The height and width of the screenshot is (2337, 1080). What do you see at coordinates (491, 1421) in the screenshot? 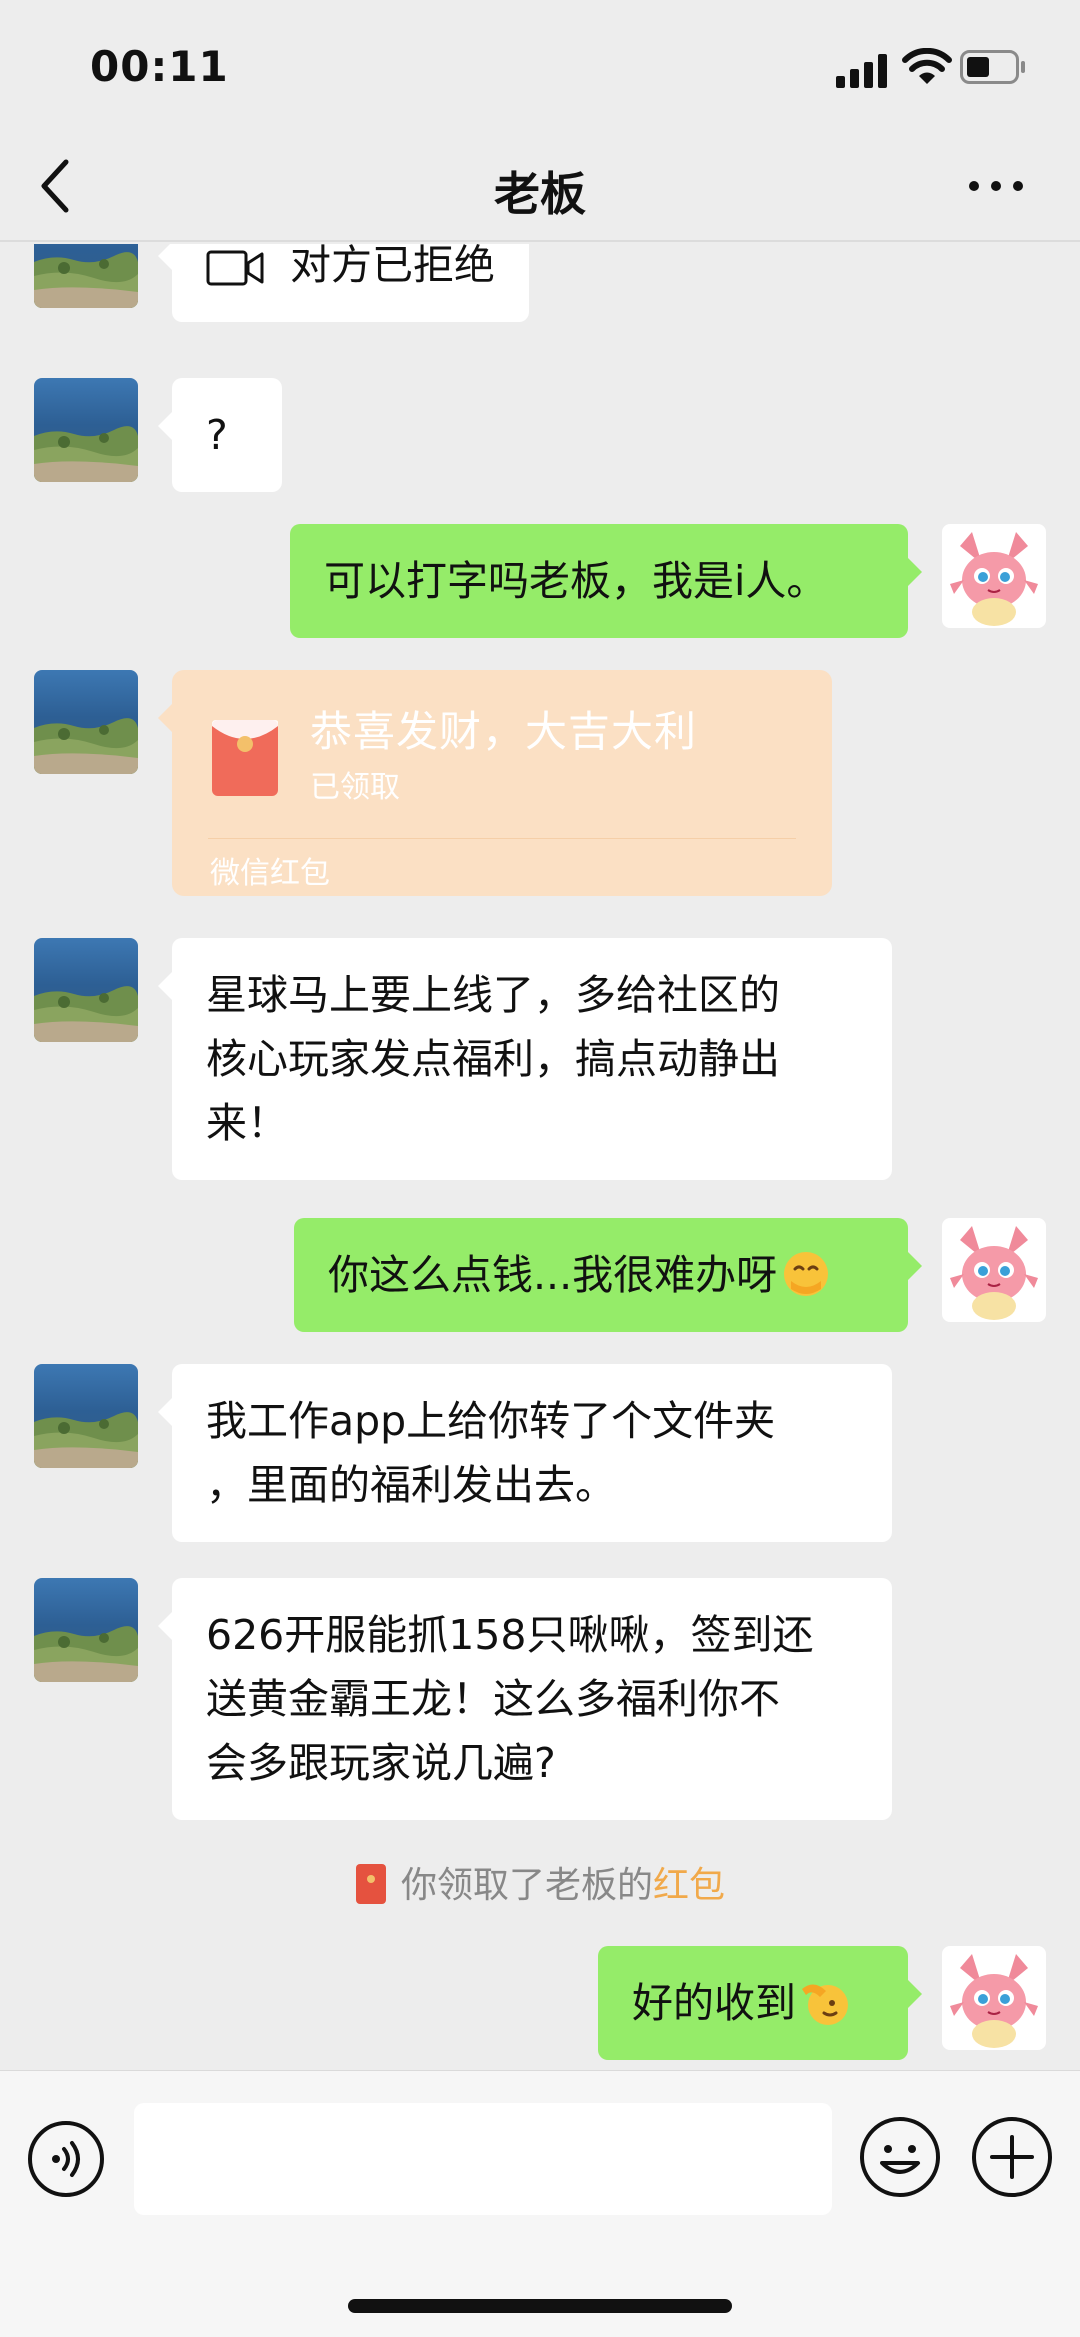
I see `message-text-line: 我工作app上给你转了个文件夹` at bounding box center [491, 1421].